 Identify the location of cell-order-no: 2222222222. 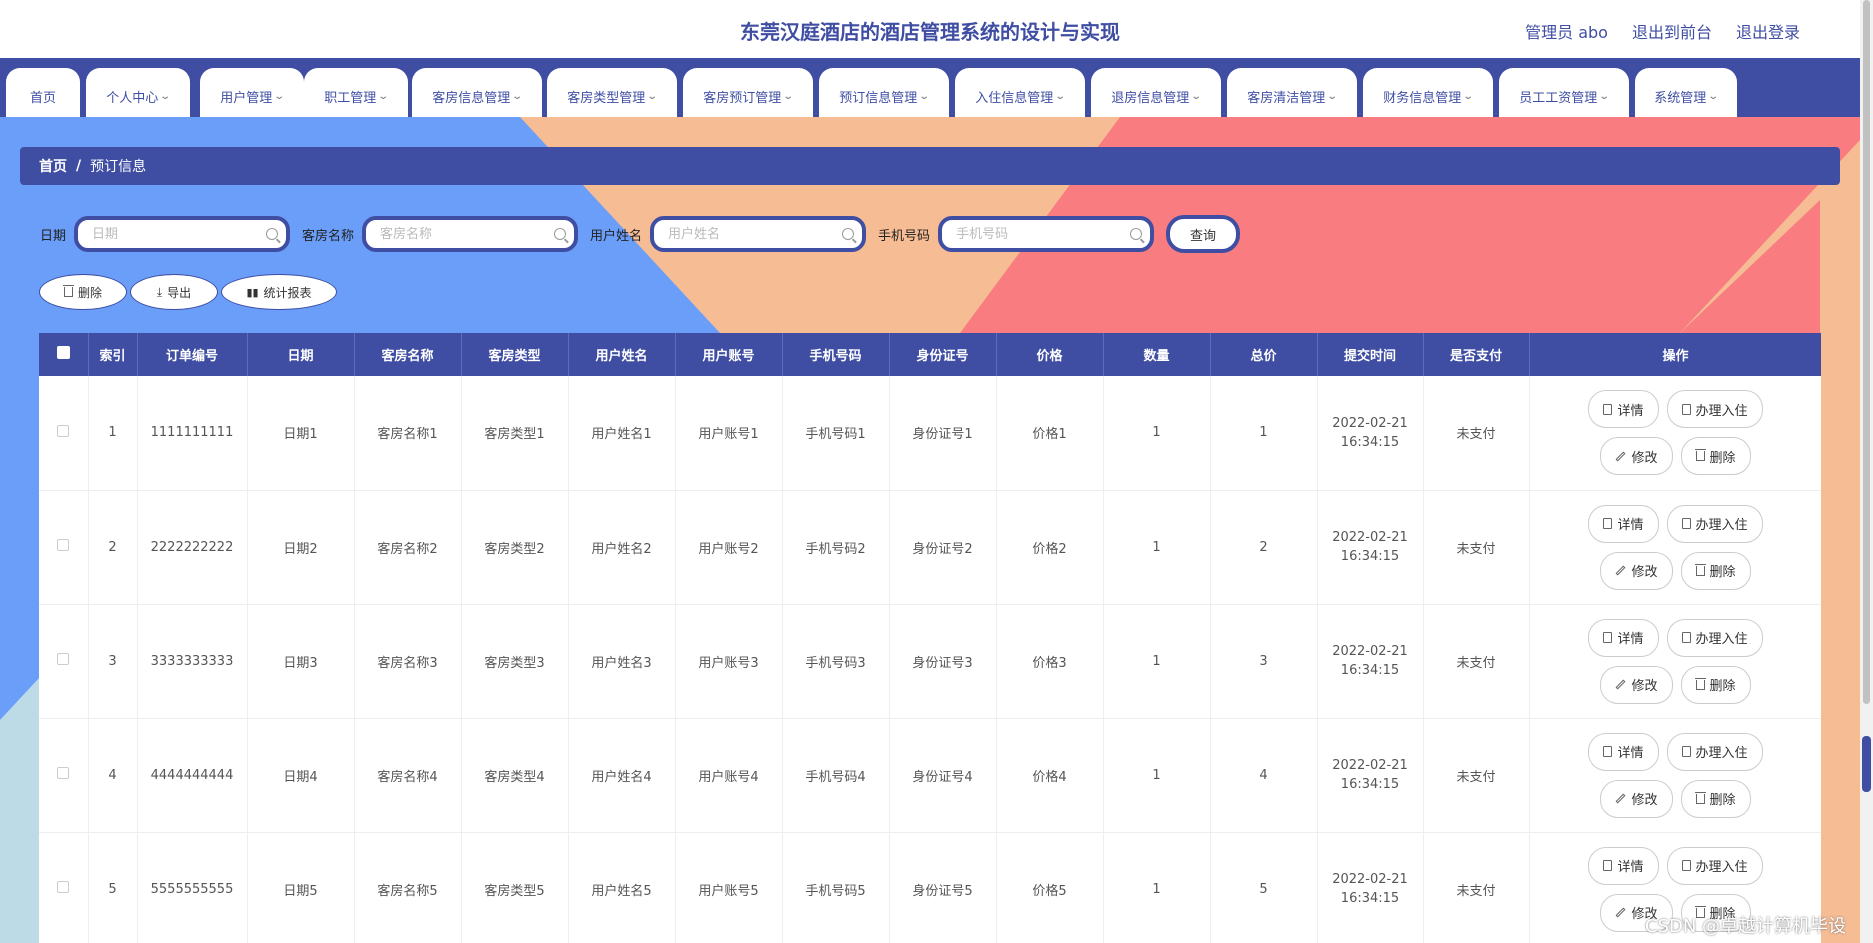
(192, 547).